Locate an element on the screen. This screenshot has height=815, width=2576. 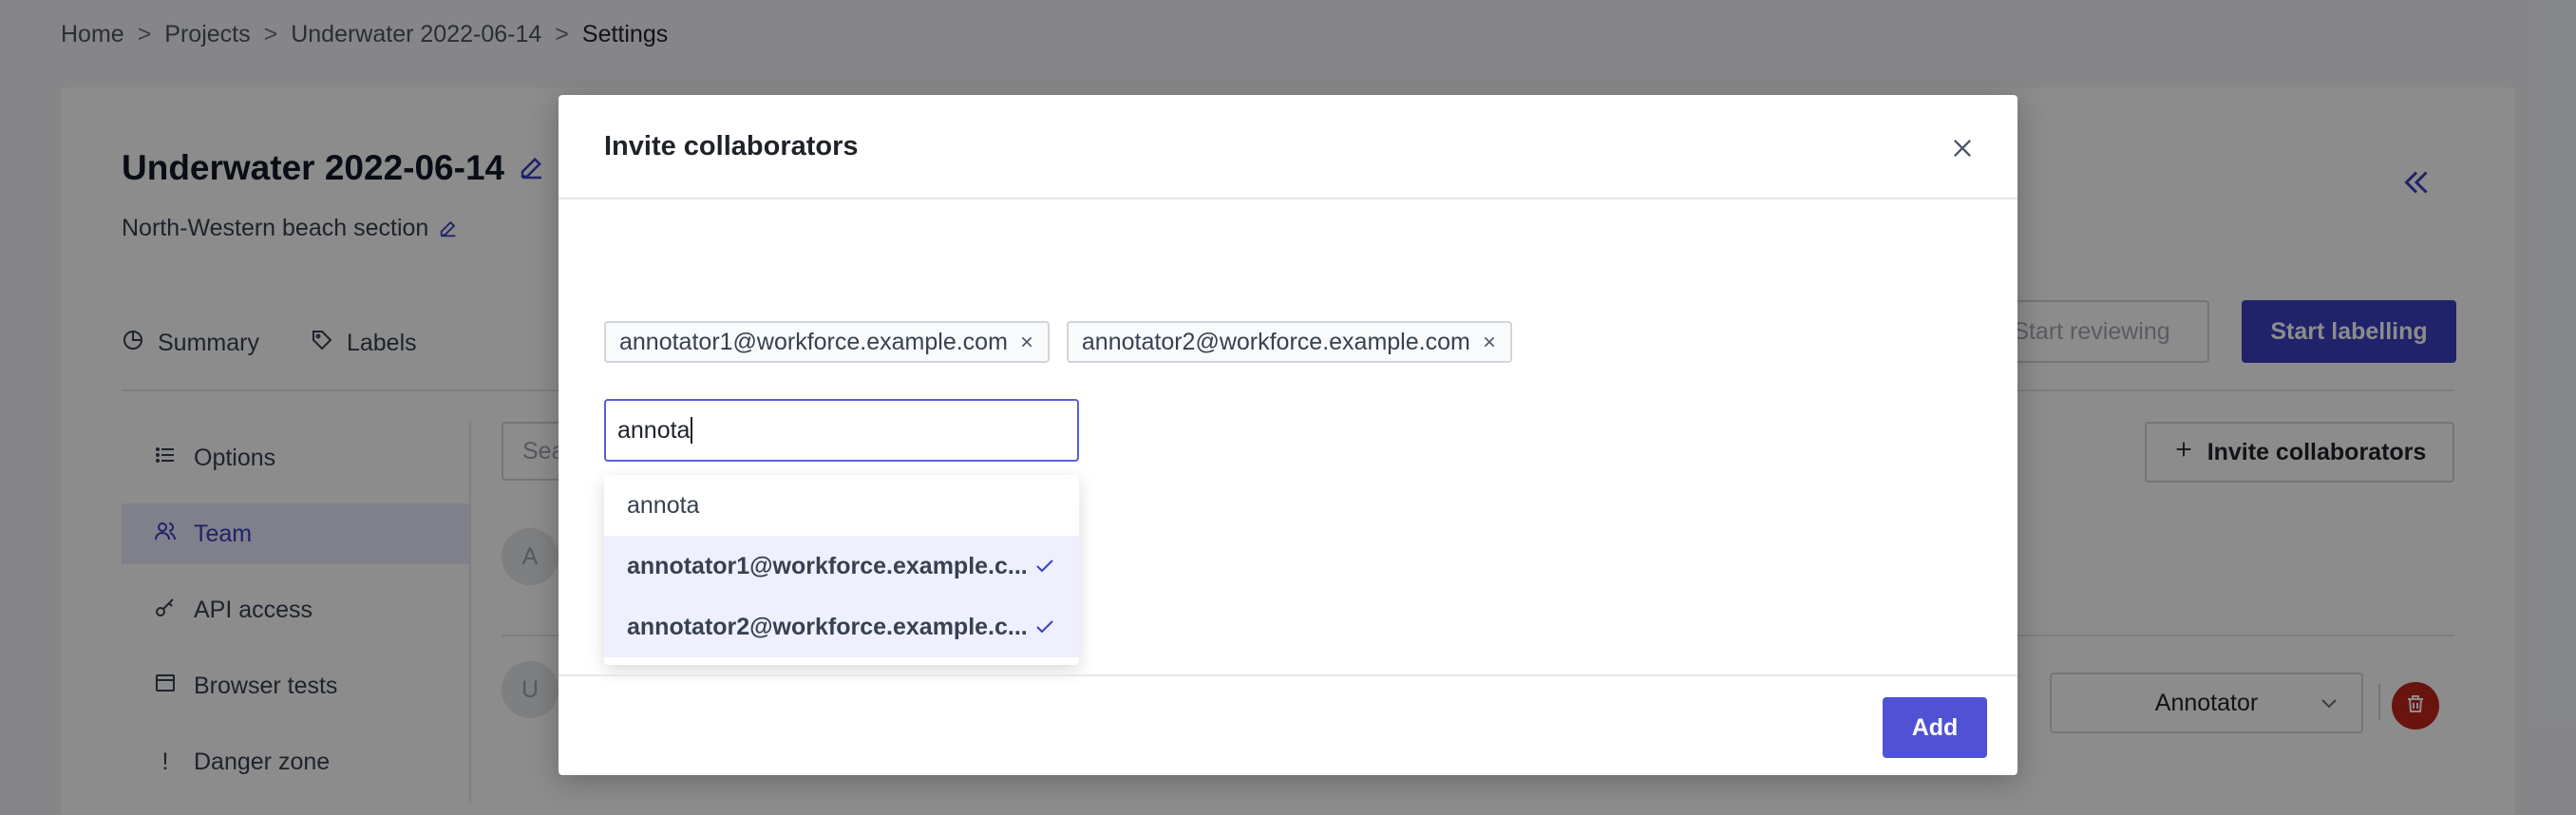
dropdown-option: annota is located at coordinates (841, 505).